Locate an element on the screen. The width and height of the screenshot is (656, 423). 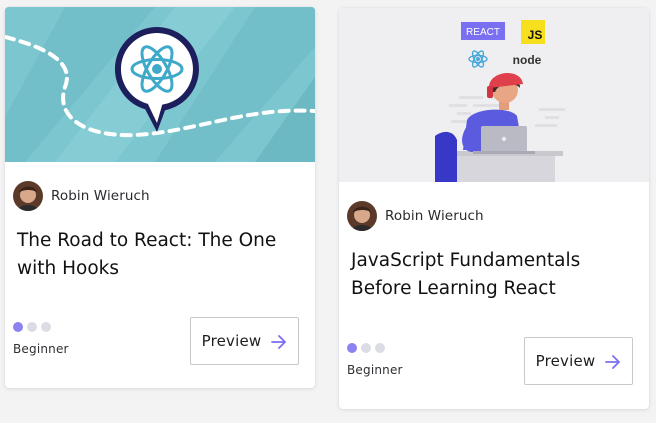
node-logo: node is located at coordinates (527, 60).